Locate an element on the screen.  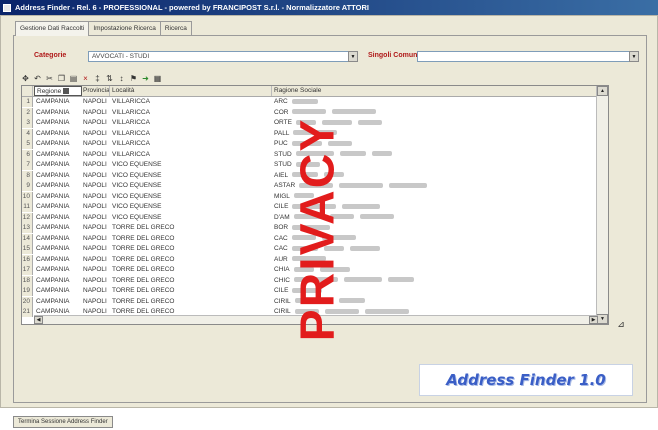
table-row: 11 CAMPANIA NAPOLI VICO EQUENSE CILE is located at coordinates (310, 207).